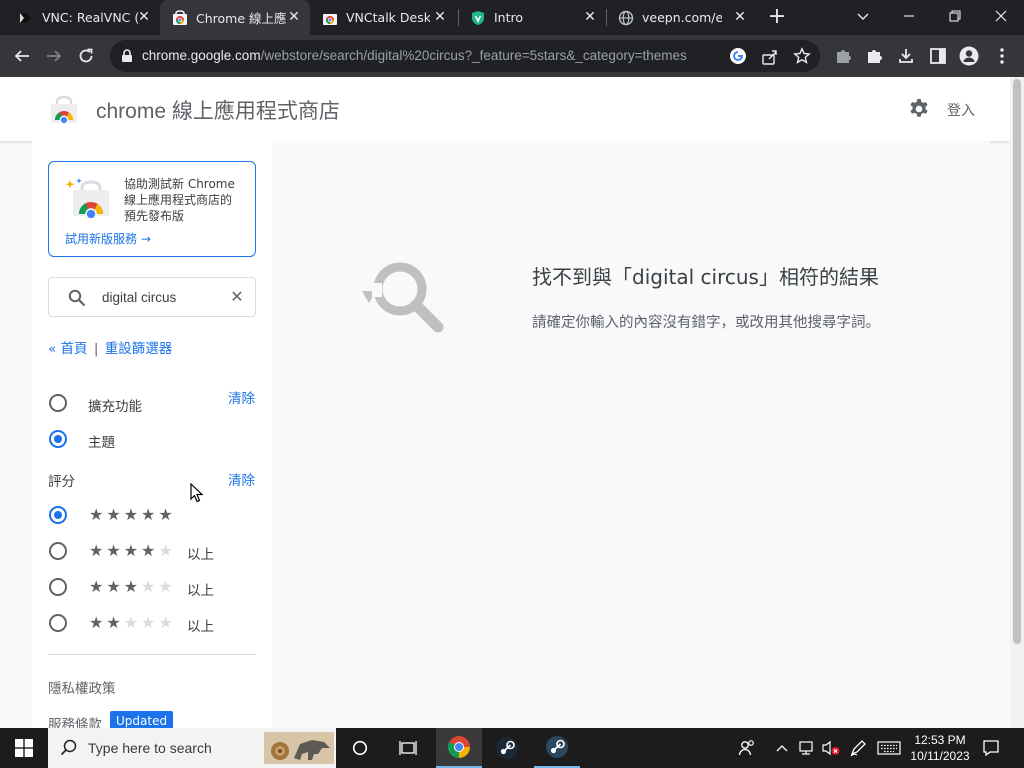 This screenshot has height=768, width=1024. What do you see at coordinates (24, 748) in the screenshot?
I see `windows-start-icon` at bounding box center [24, 748].